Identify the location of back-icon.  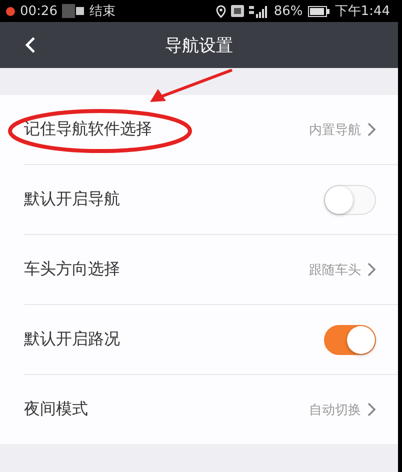
(30, 45).